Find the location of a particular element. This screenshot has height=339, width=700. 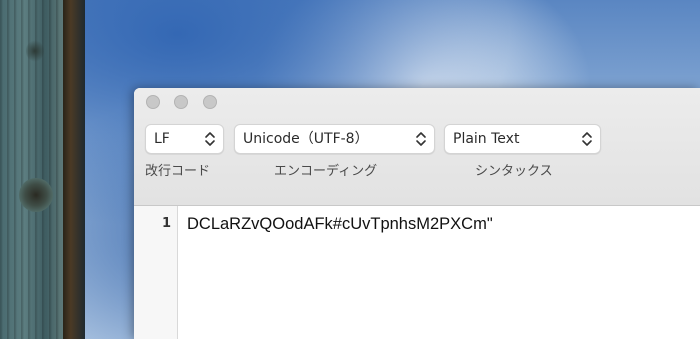

syntax-popup: Plain Text is located at coordinates (522, 139).